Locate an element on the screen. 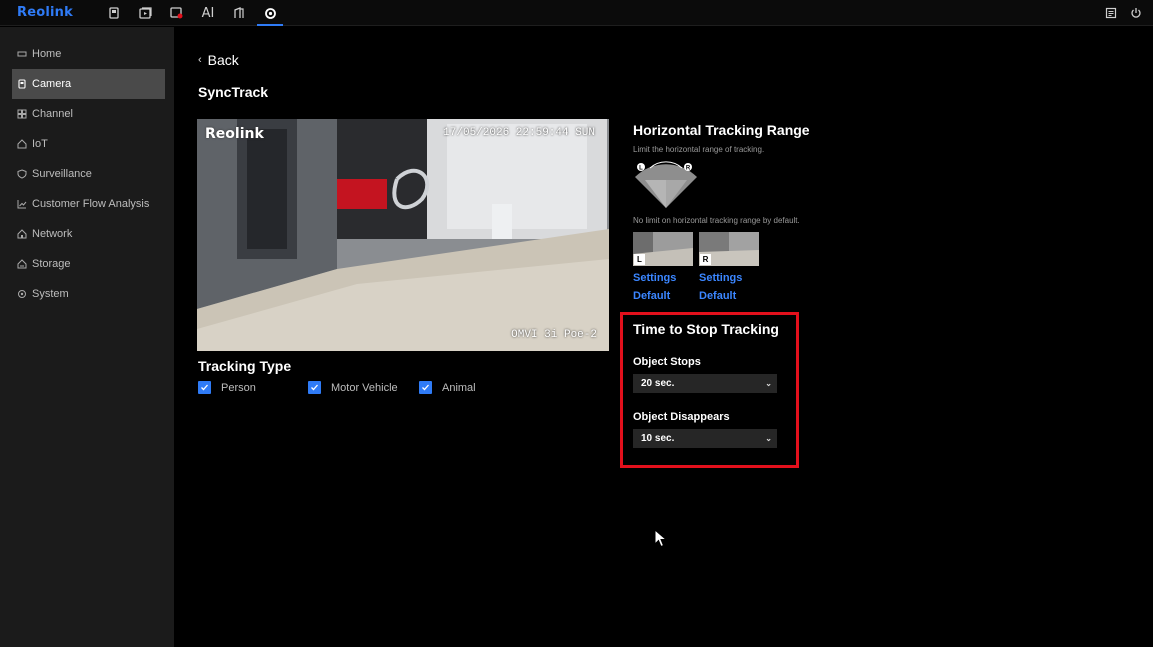 This screenshot has height=647, width=1153. top-bar: Reolink AI is located at coordinates (576, 13).